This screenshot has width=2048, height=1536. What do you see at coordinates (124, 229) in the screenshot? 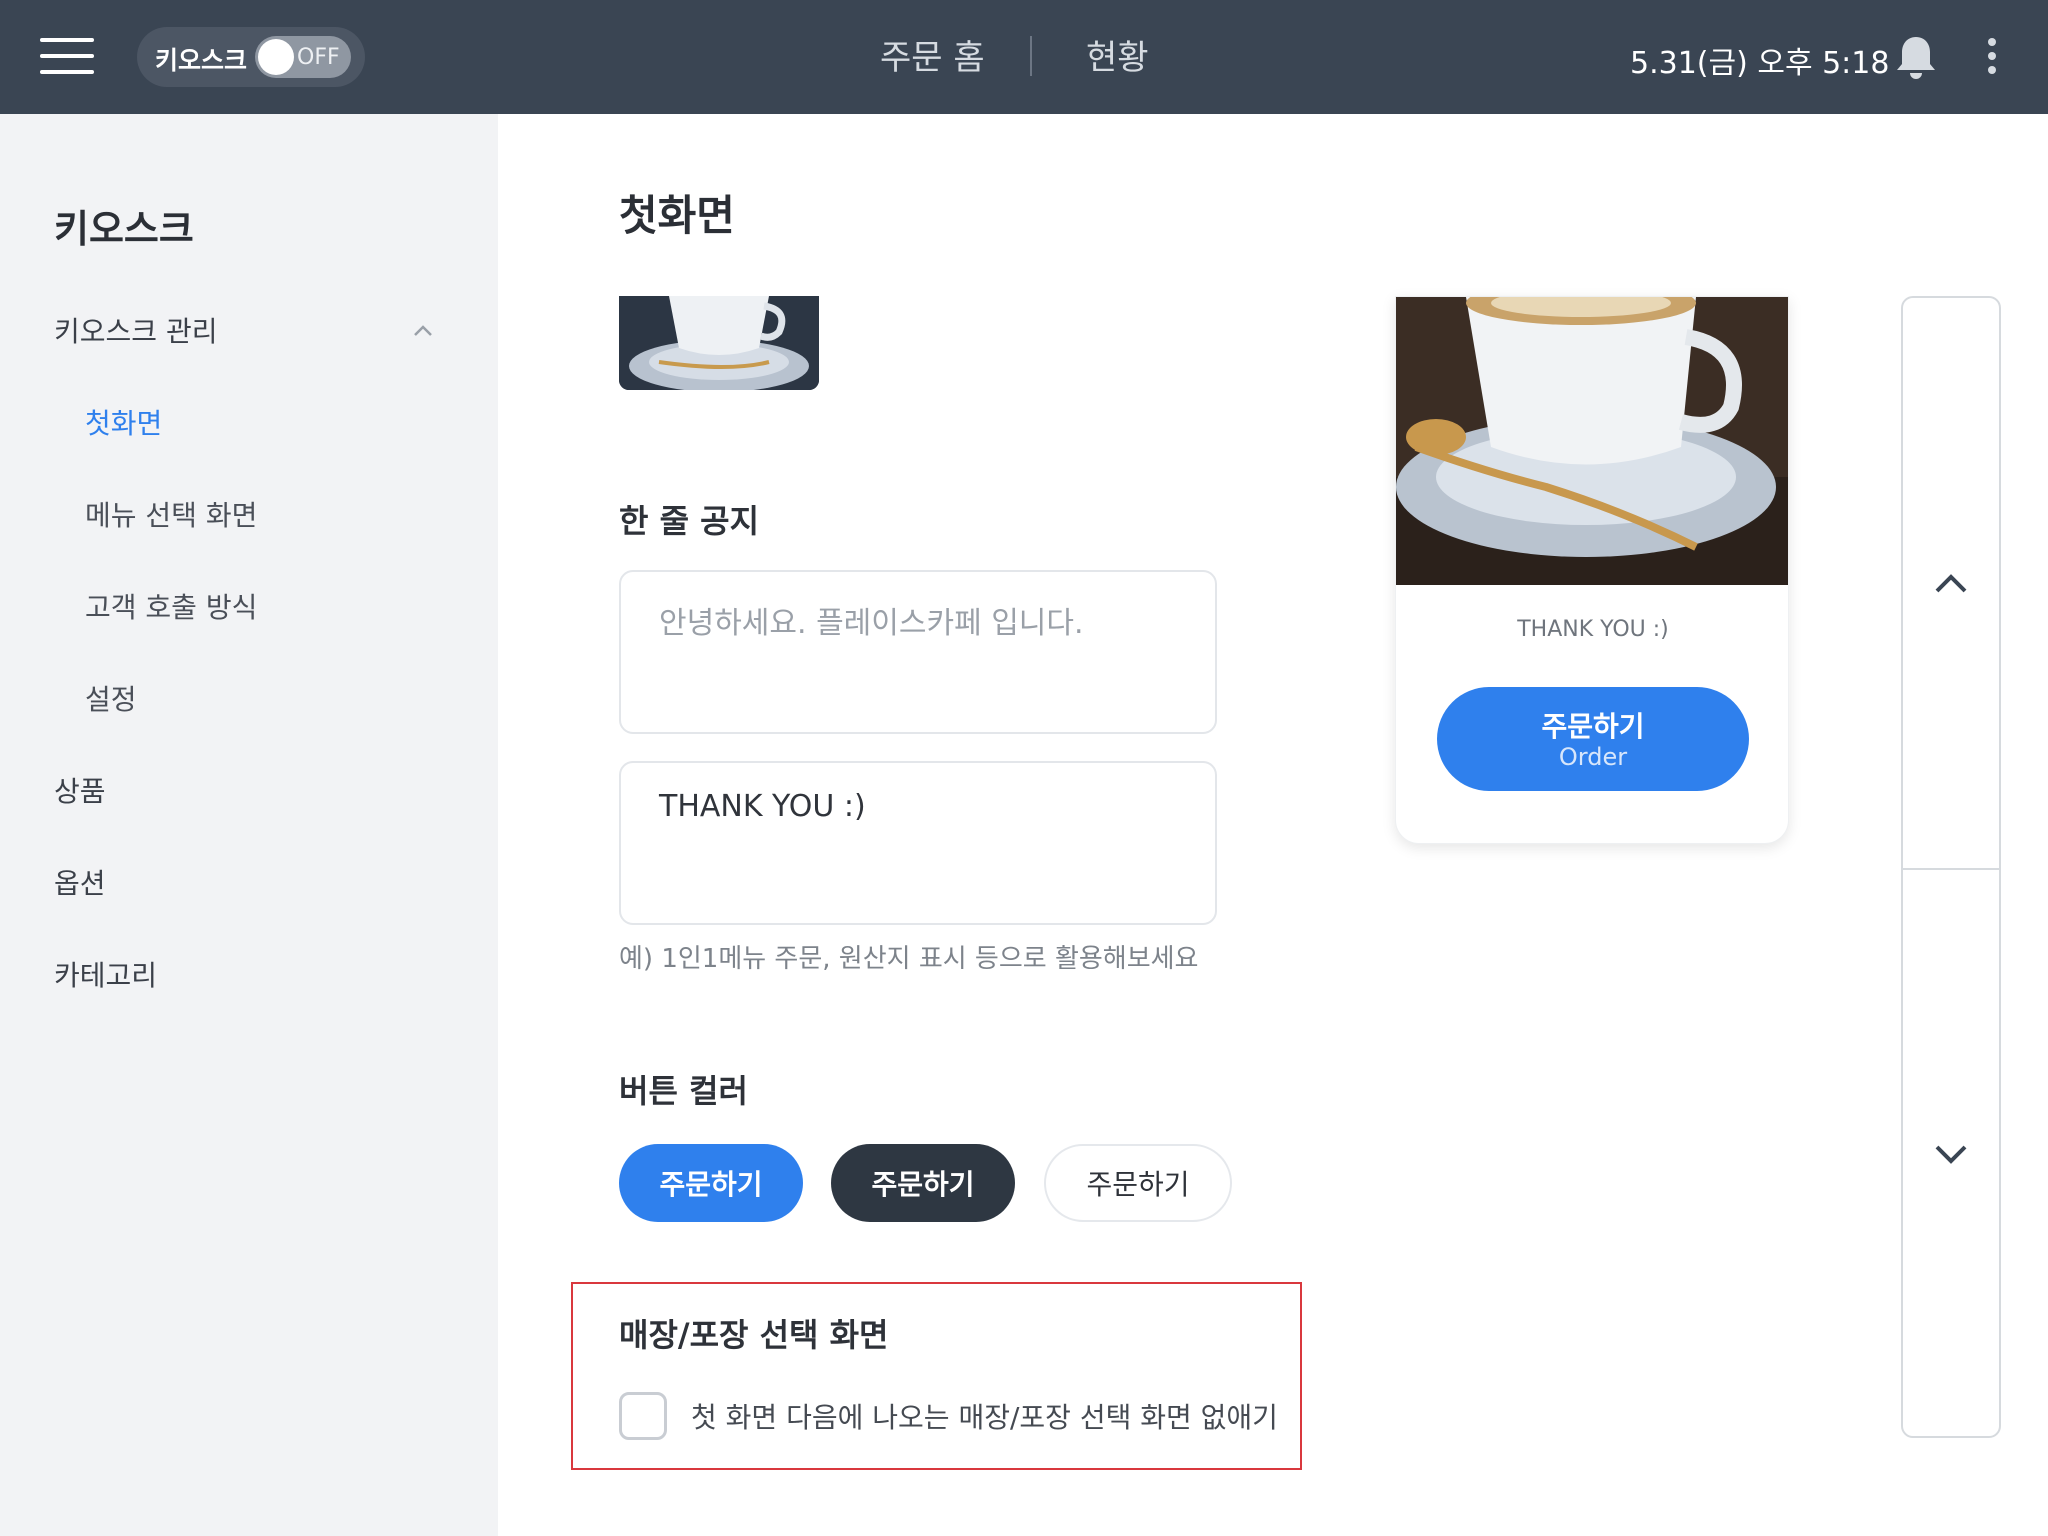
I see `sidebar-title: 키오스크` at bounding box center [124, 229].